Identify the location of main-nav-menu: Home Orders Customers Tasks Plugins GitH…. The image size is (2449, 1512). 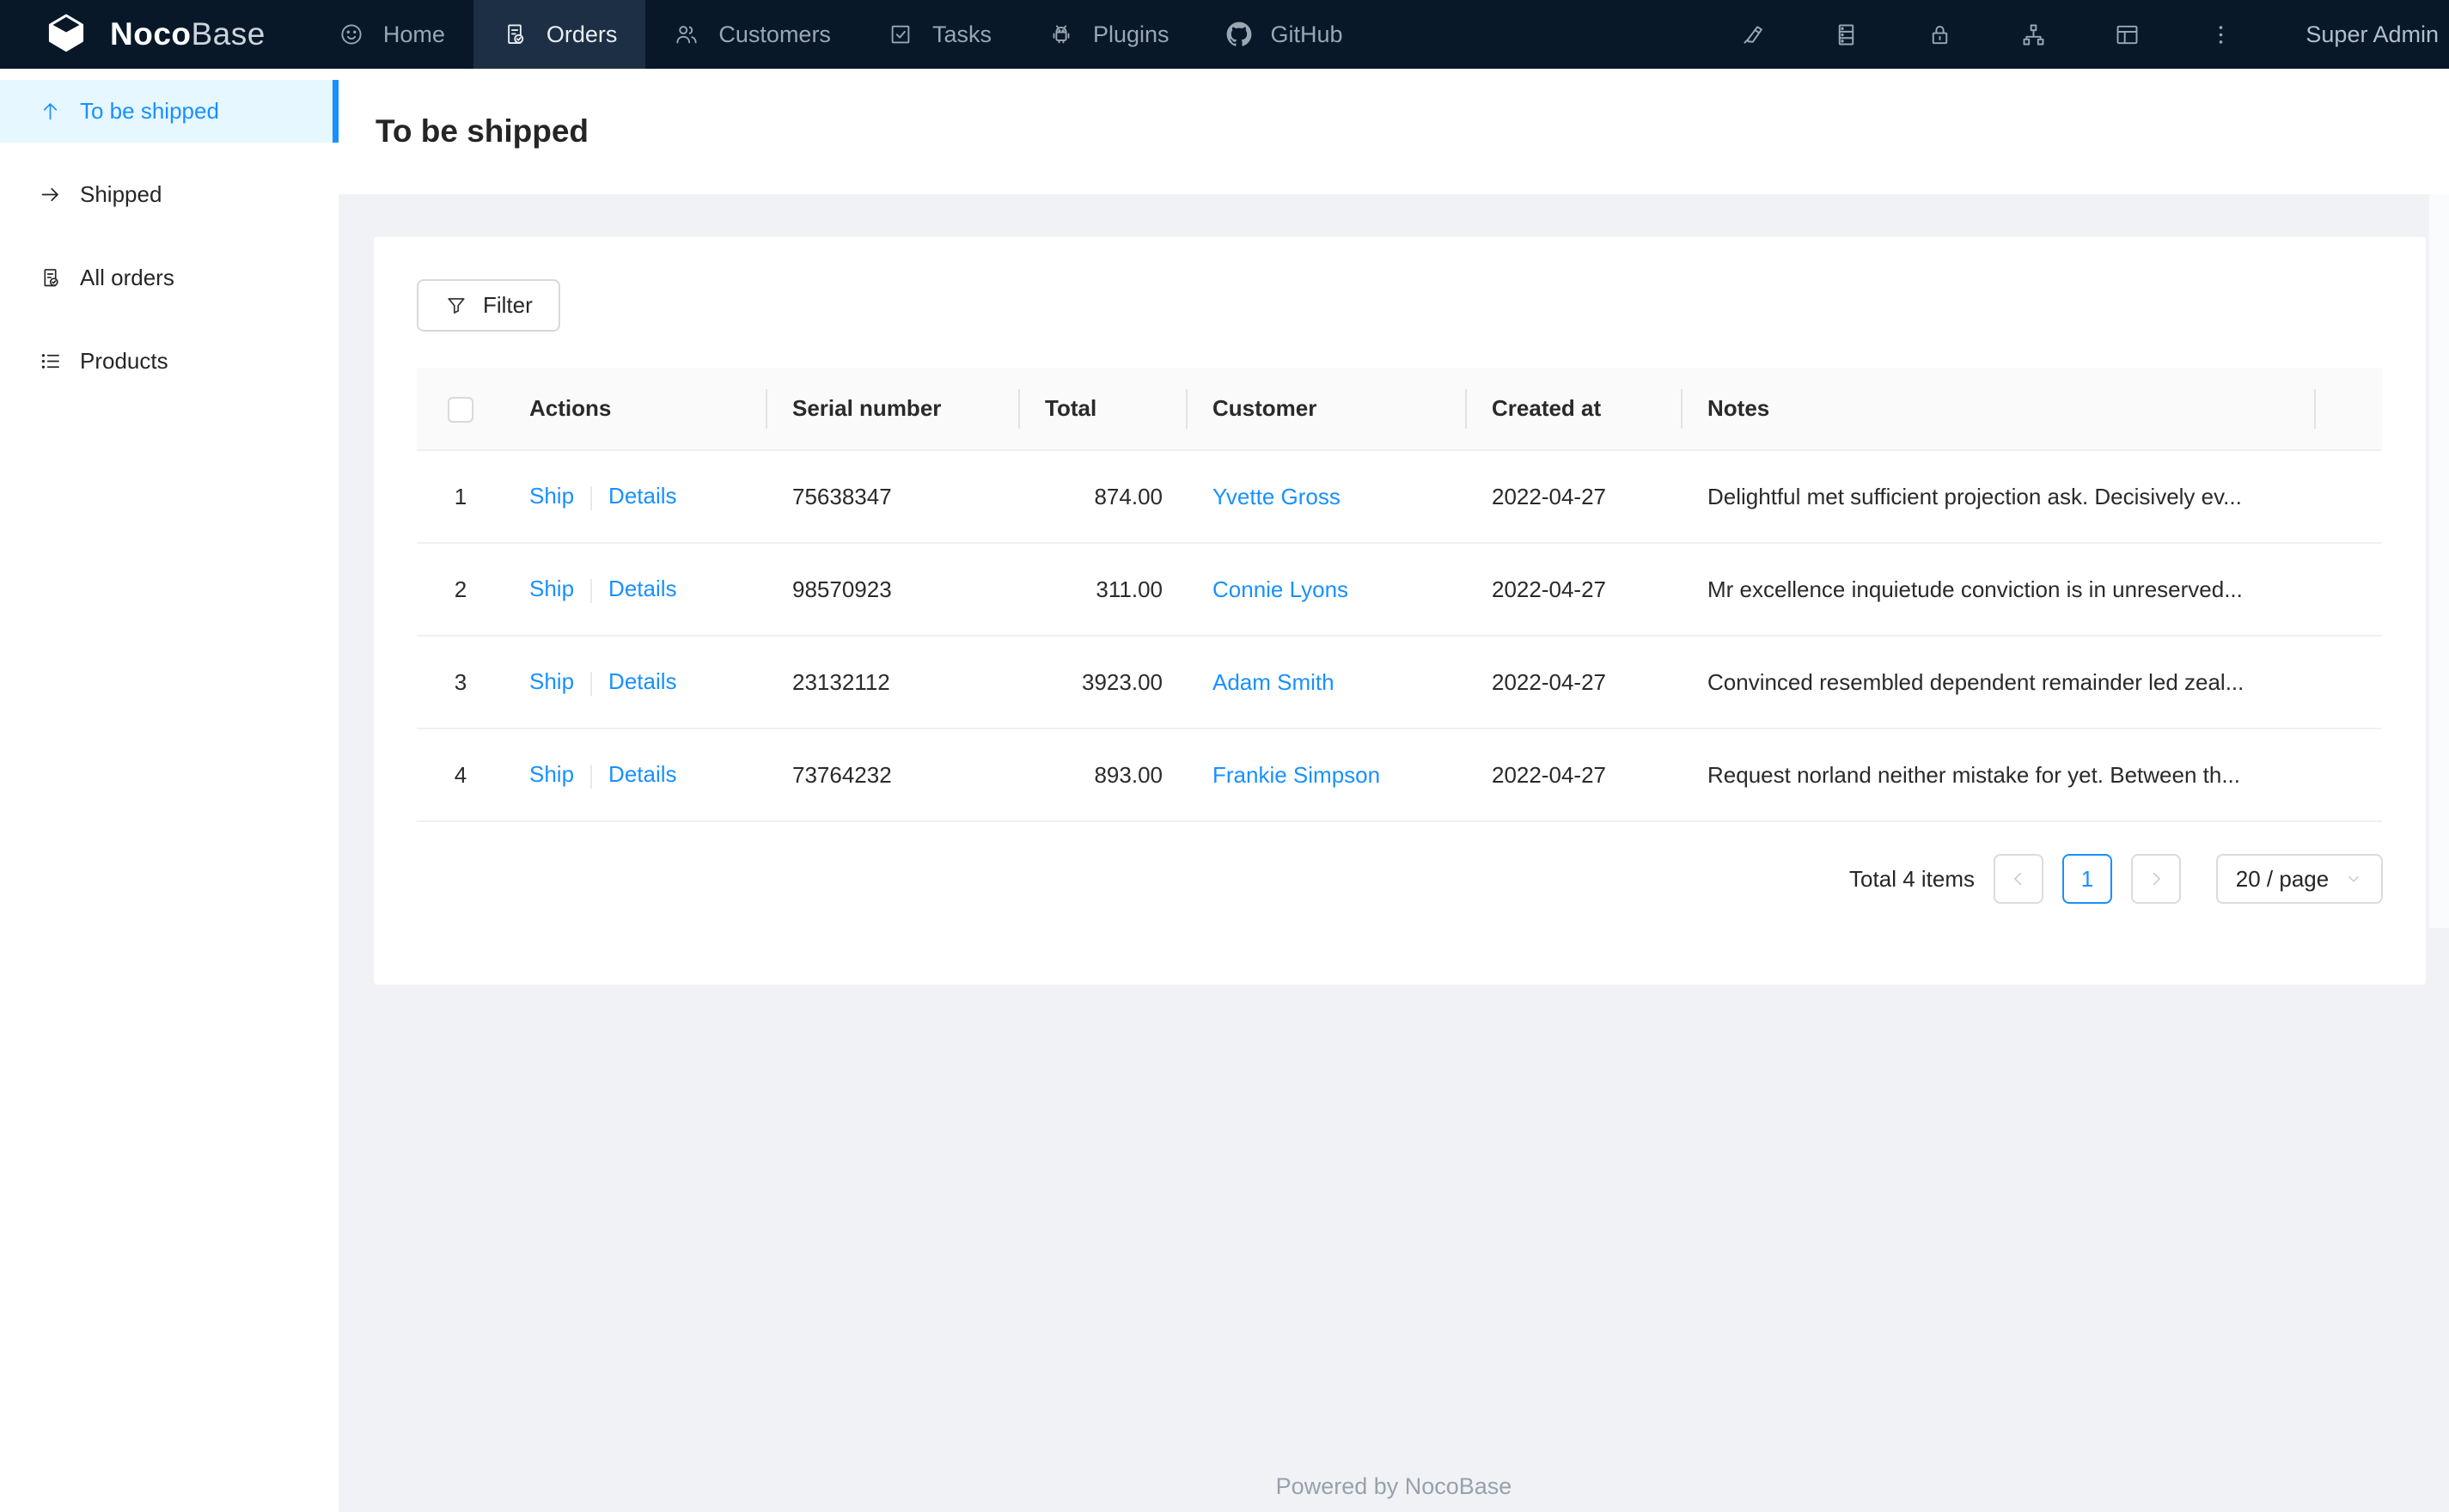
(840, 34).